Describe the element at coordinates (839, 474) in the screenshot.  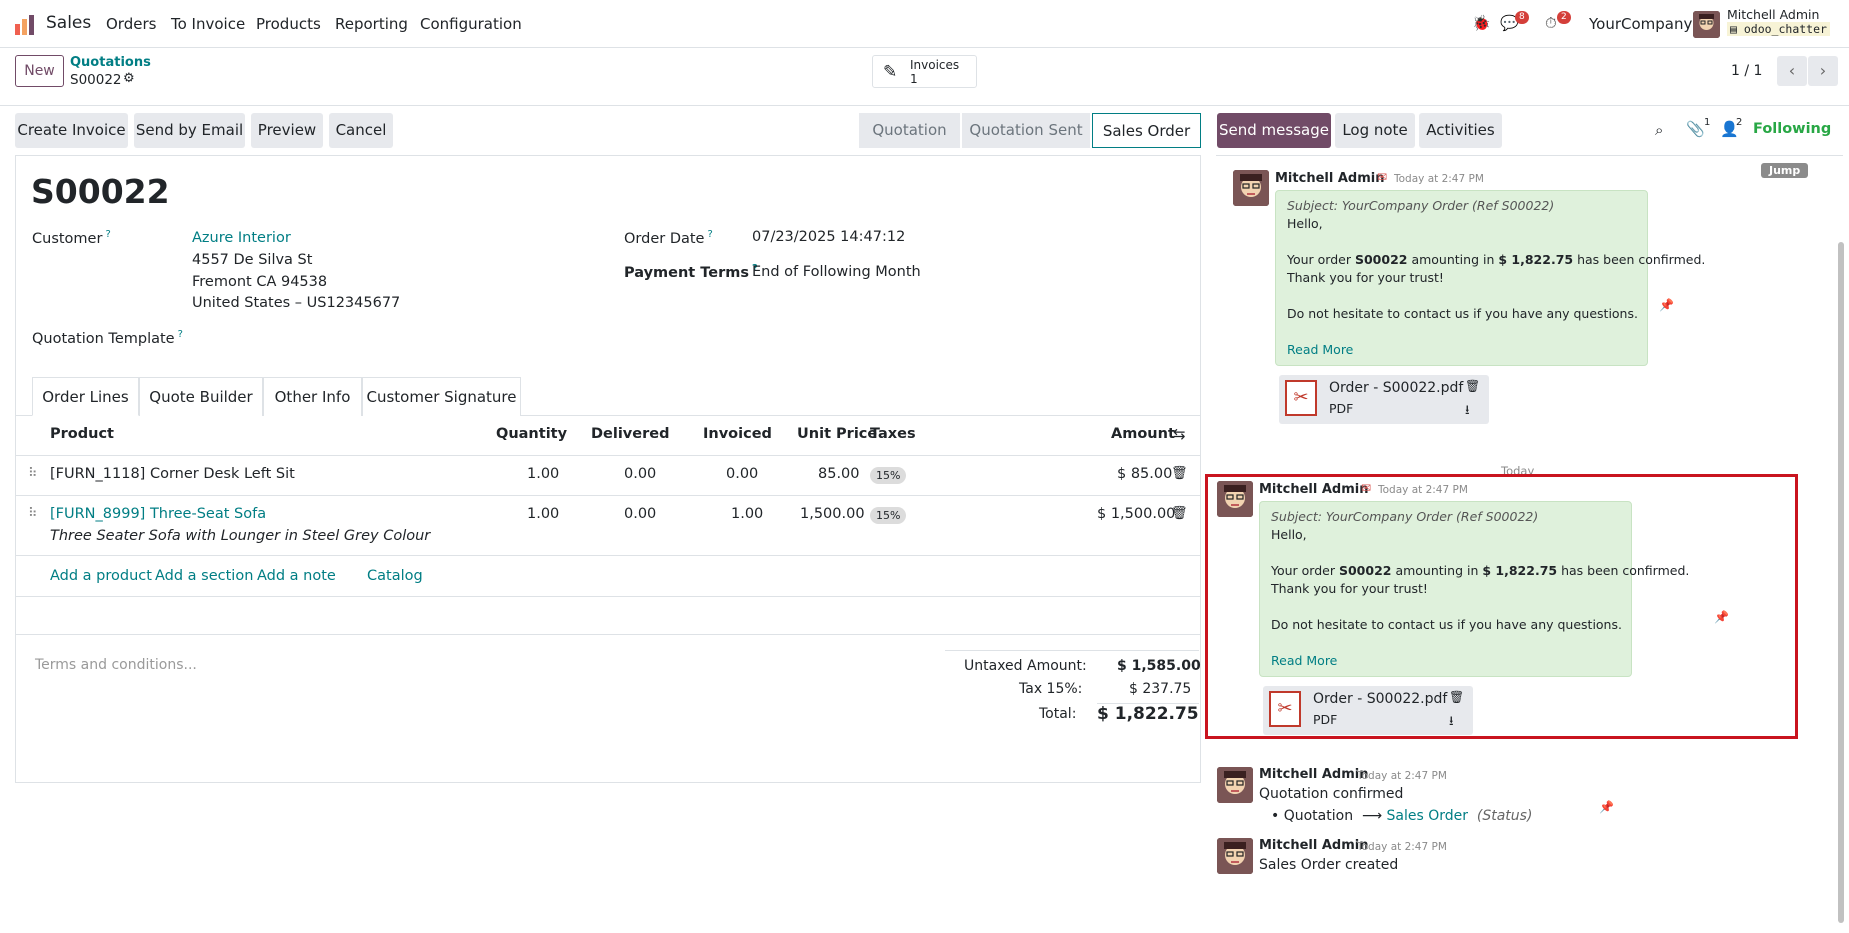
I see `line-unit-price: 85.00` at that location.